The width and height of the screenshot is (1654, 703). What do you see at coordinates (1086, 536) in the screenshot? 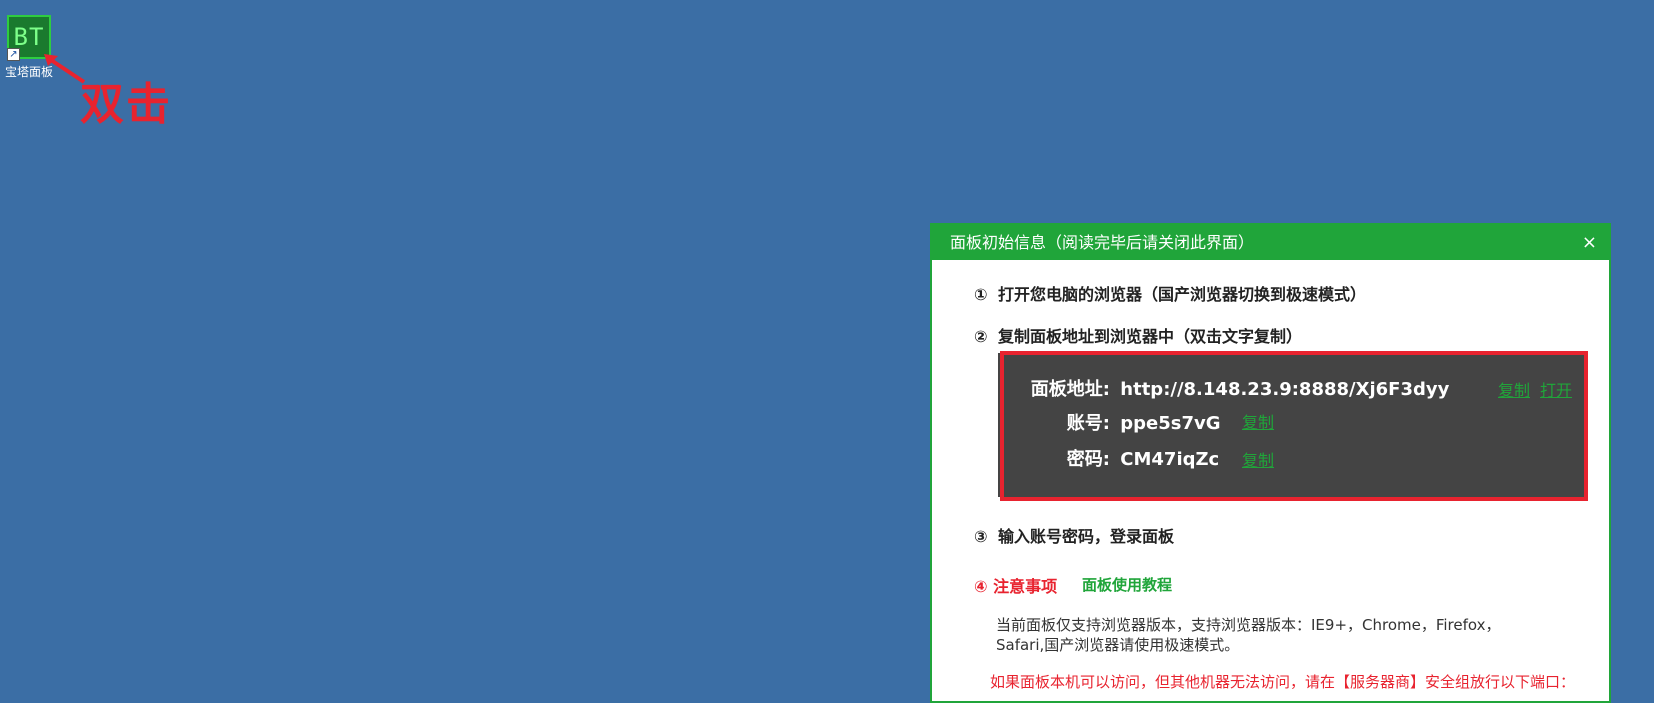
I see `step-3-text: 输入账号密码，登录面板` at bounding box center [1086, 536].